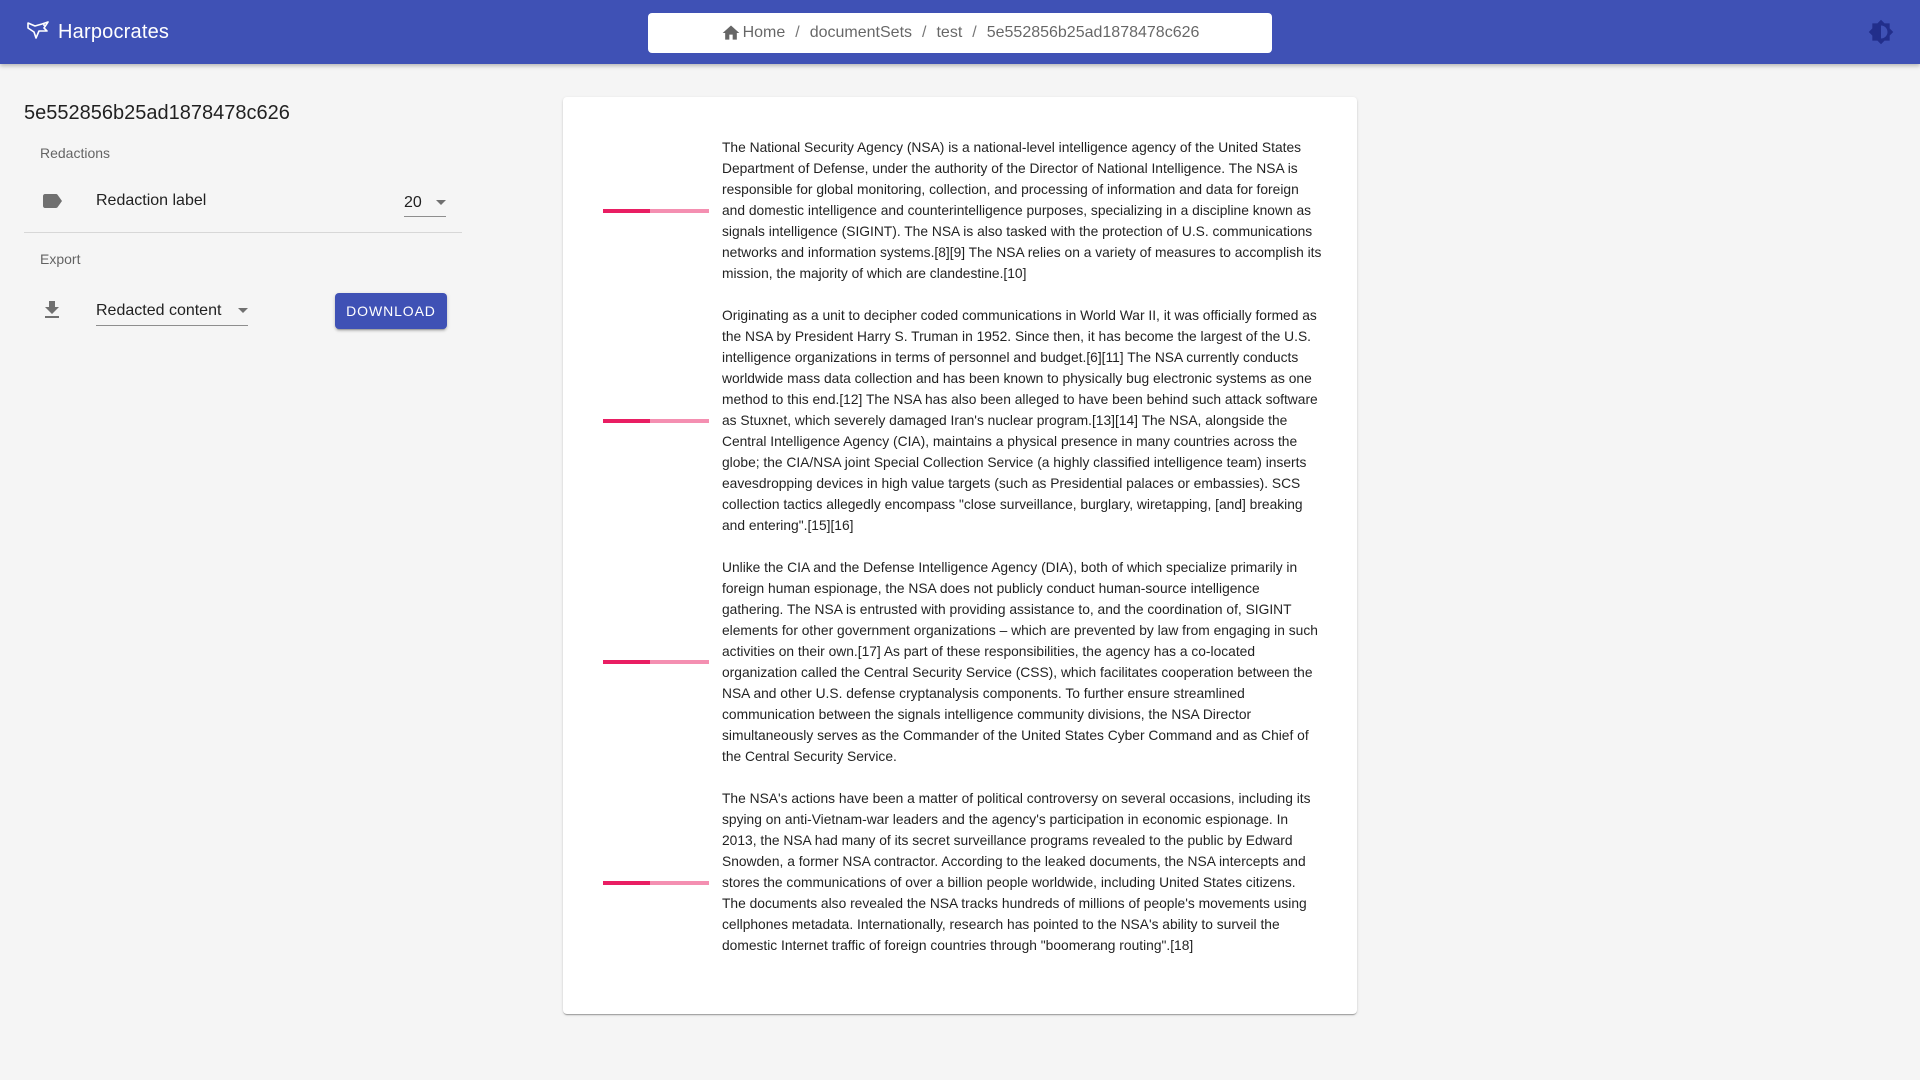 This screenshot has width=1920, height=1080. What do you see at coordinates (730, 32) in the screenshot?
I see `home-icon` at bounding box center [730, 32].